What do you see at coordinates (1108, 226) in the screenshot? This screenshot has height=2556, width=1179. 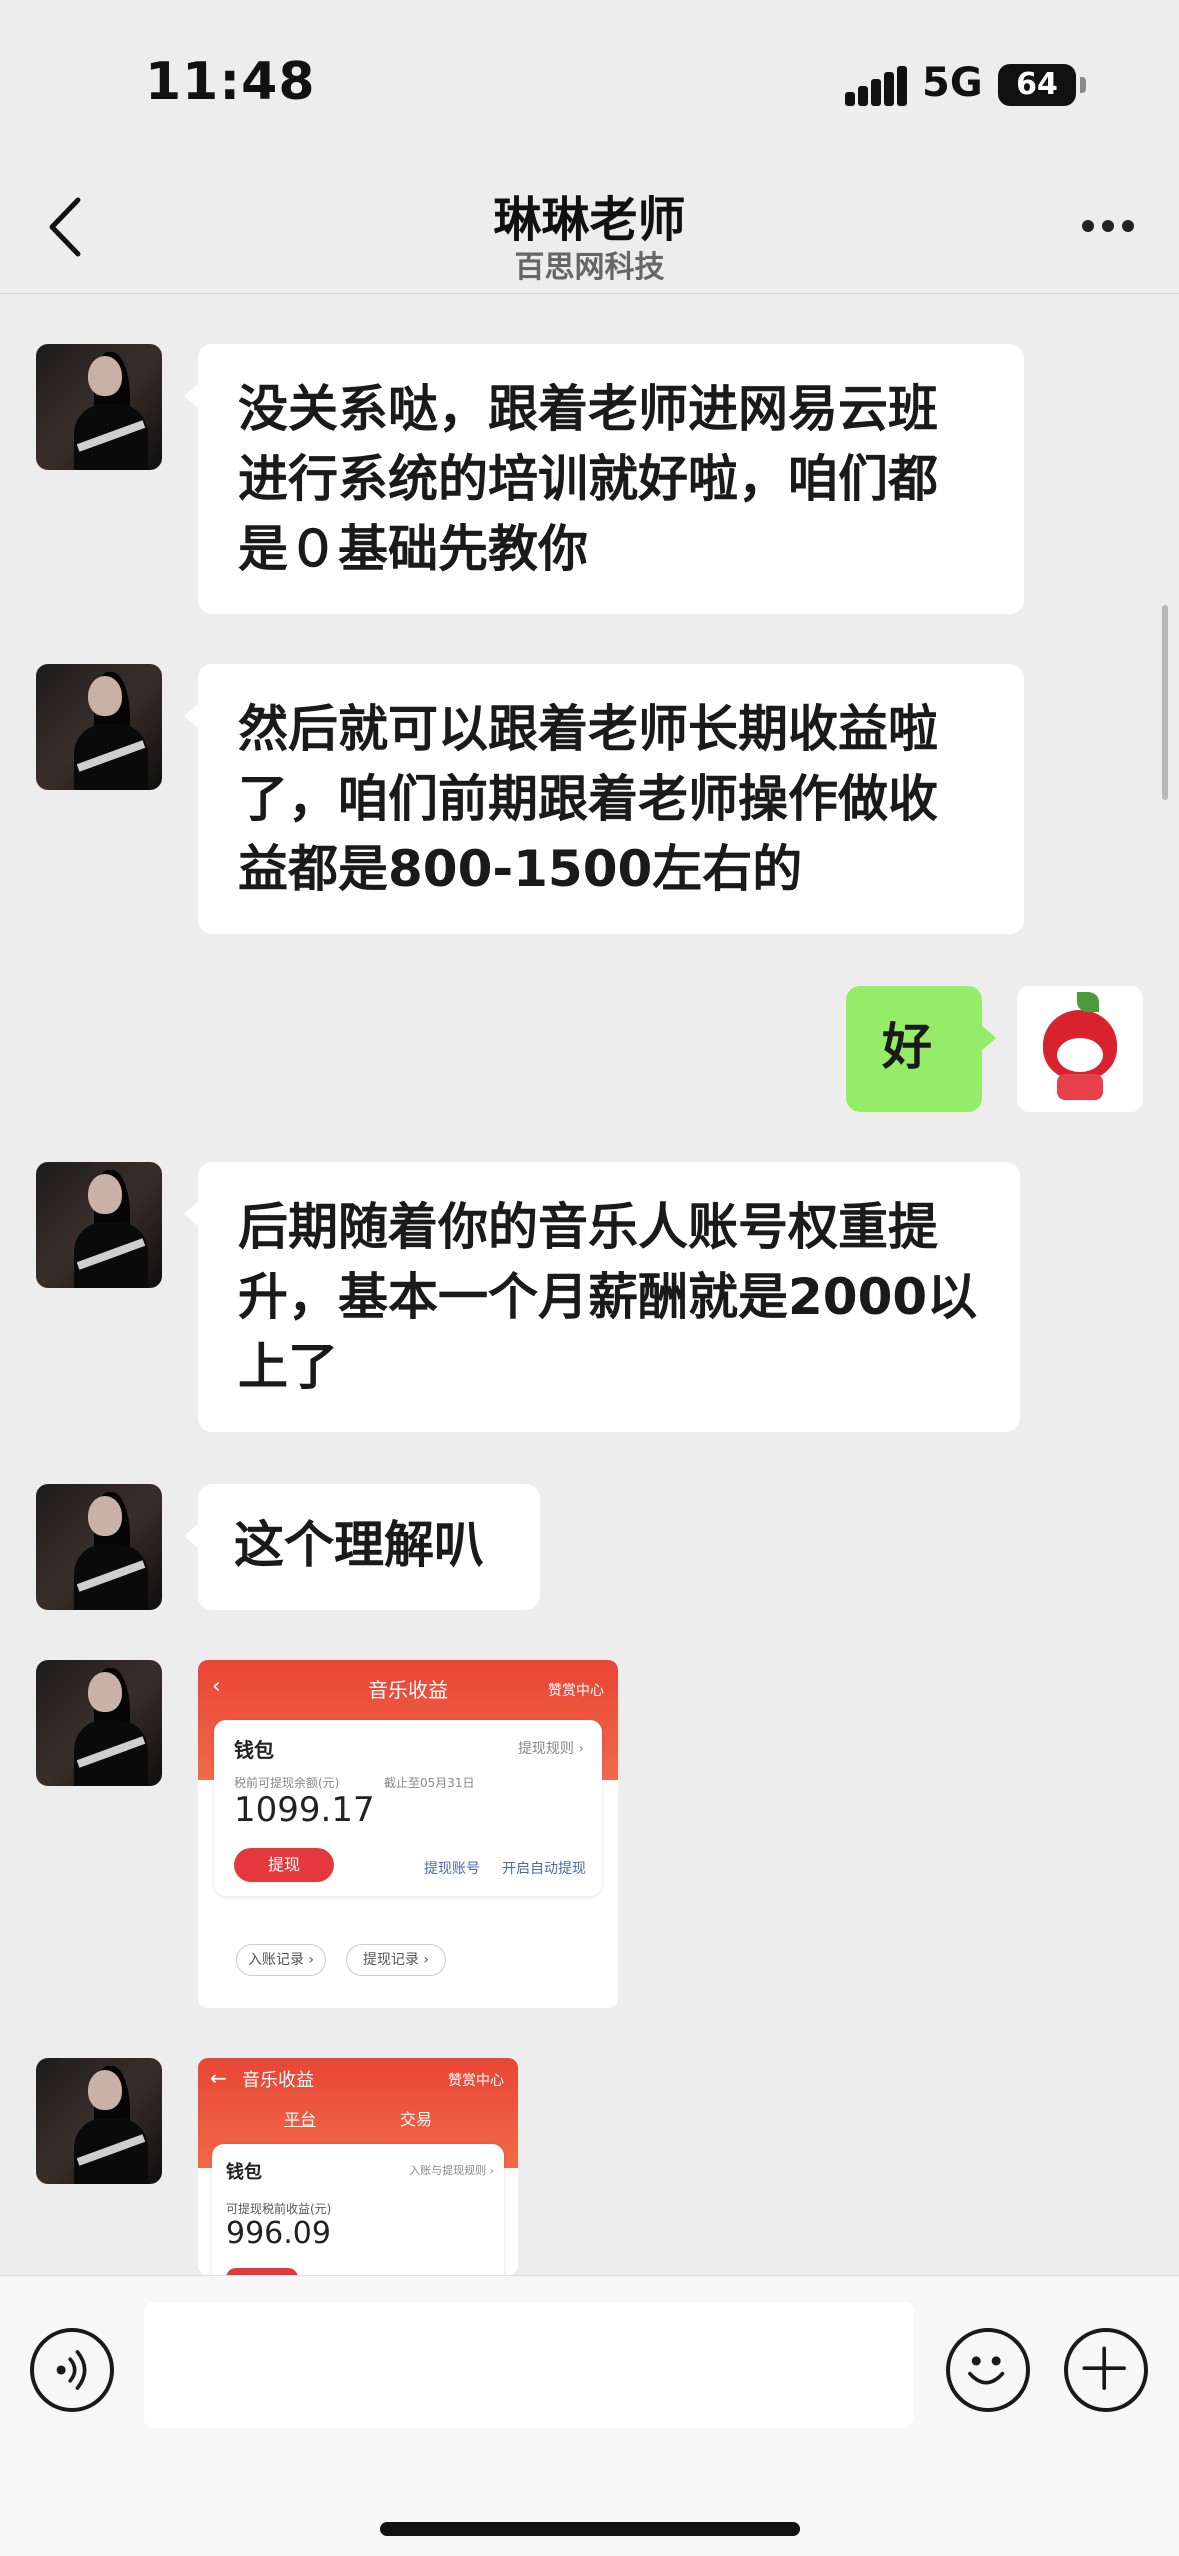 I see `more-options-icon` at bounding box center [1108, 226].